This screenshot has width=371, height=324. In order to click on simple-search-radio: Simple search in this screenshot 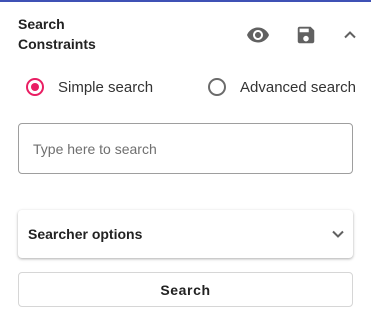, I will do `click(89, 87)`.